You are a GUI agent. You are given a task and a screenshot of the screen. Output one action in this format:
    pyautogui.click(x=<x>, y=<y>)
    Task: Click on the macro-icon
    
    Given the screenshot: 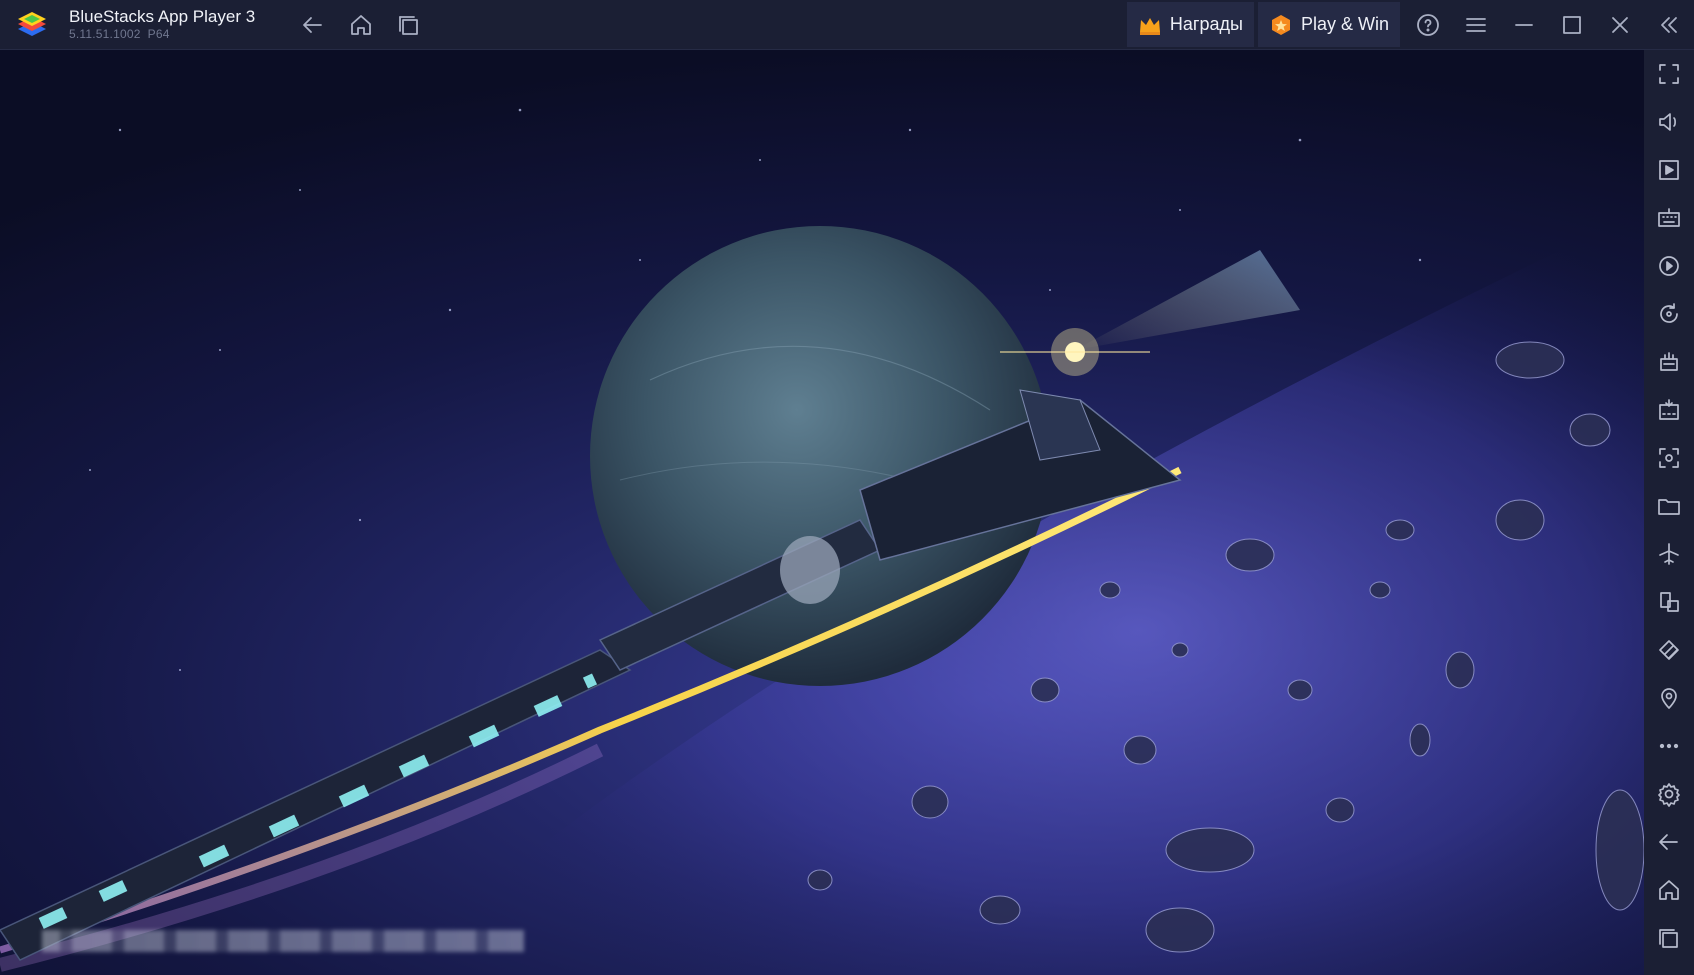 What is the action you would take?
    pyautogui.click(x=1669, y=361)
    